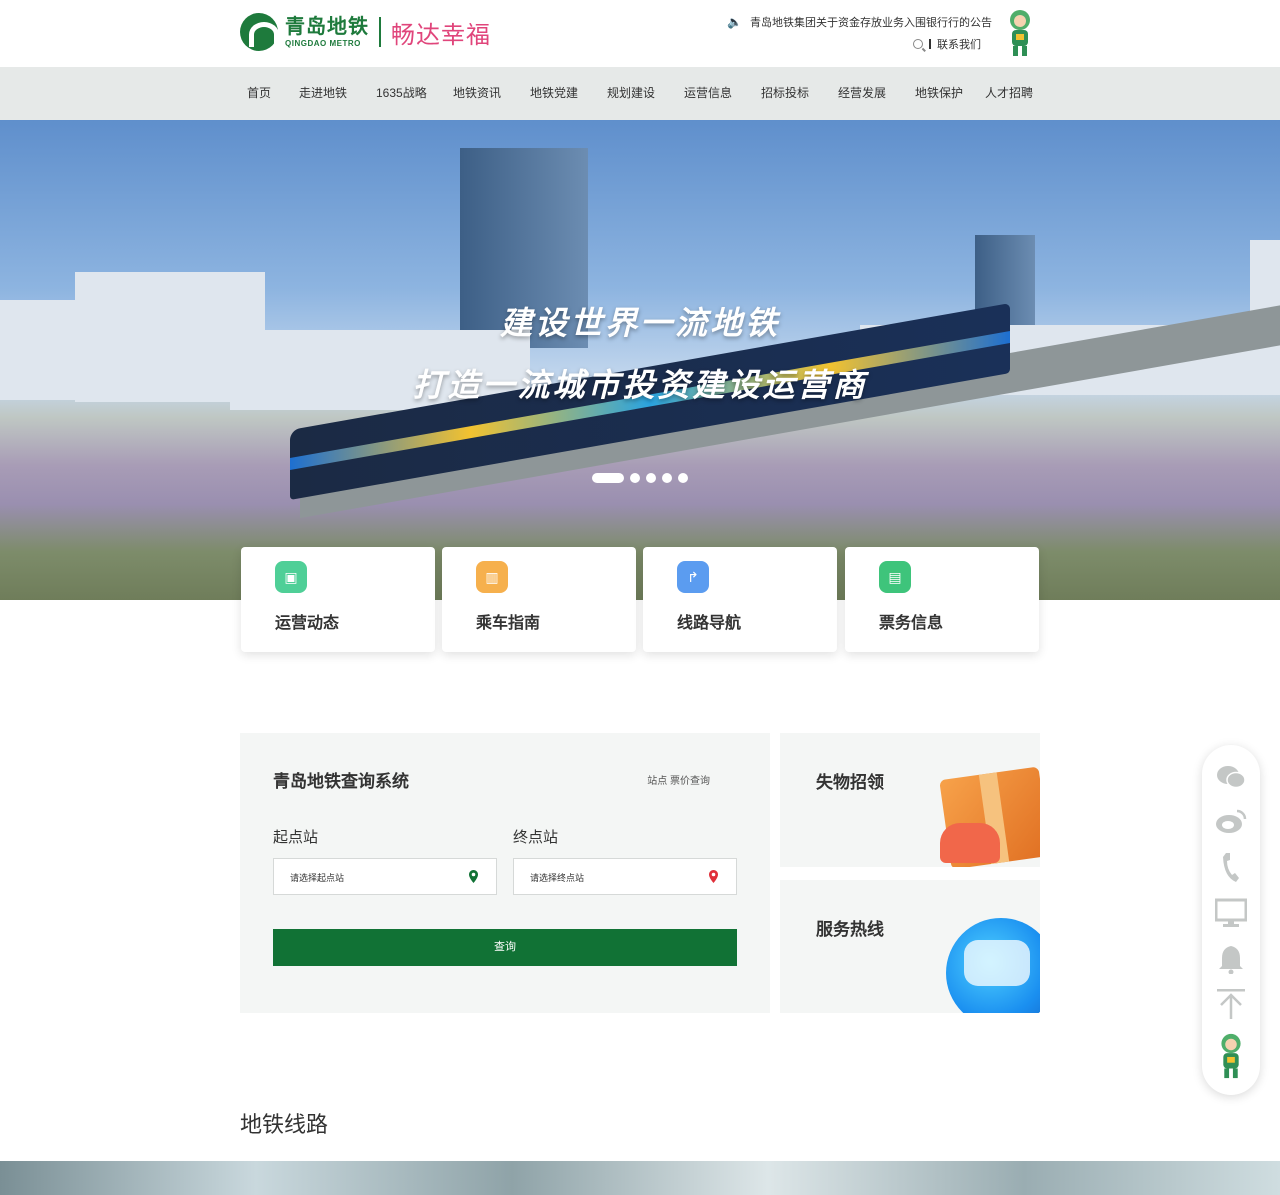 This screenshot has height=1195, width=1280. What do you see at coordinates (870, 23) in the screenshot?
I see `notice-text: 青岛地铁集团关于资金存放业务入围银行行的公告` at bounding box center [870, 23].